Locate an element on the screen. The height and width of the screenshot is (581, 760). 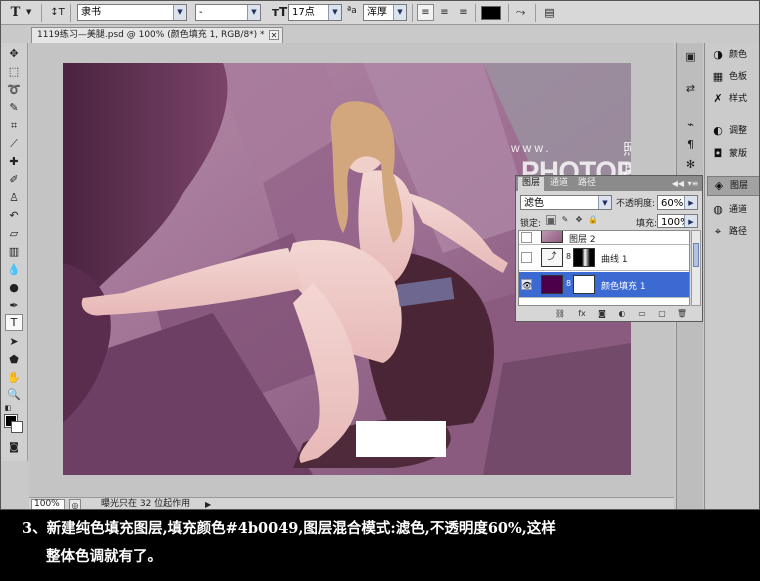
marquee-tool-icon: ⬚ is located at coordinates (14, 71).